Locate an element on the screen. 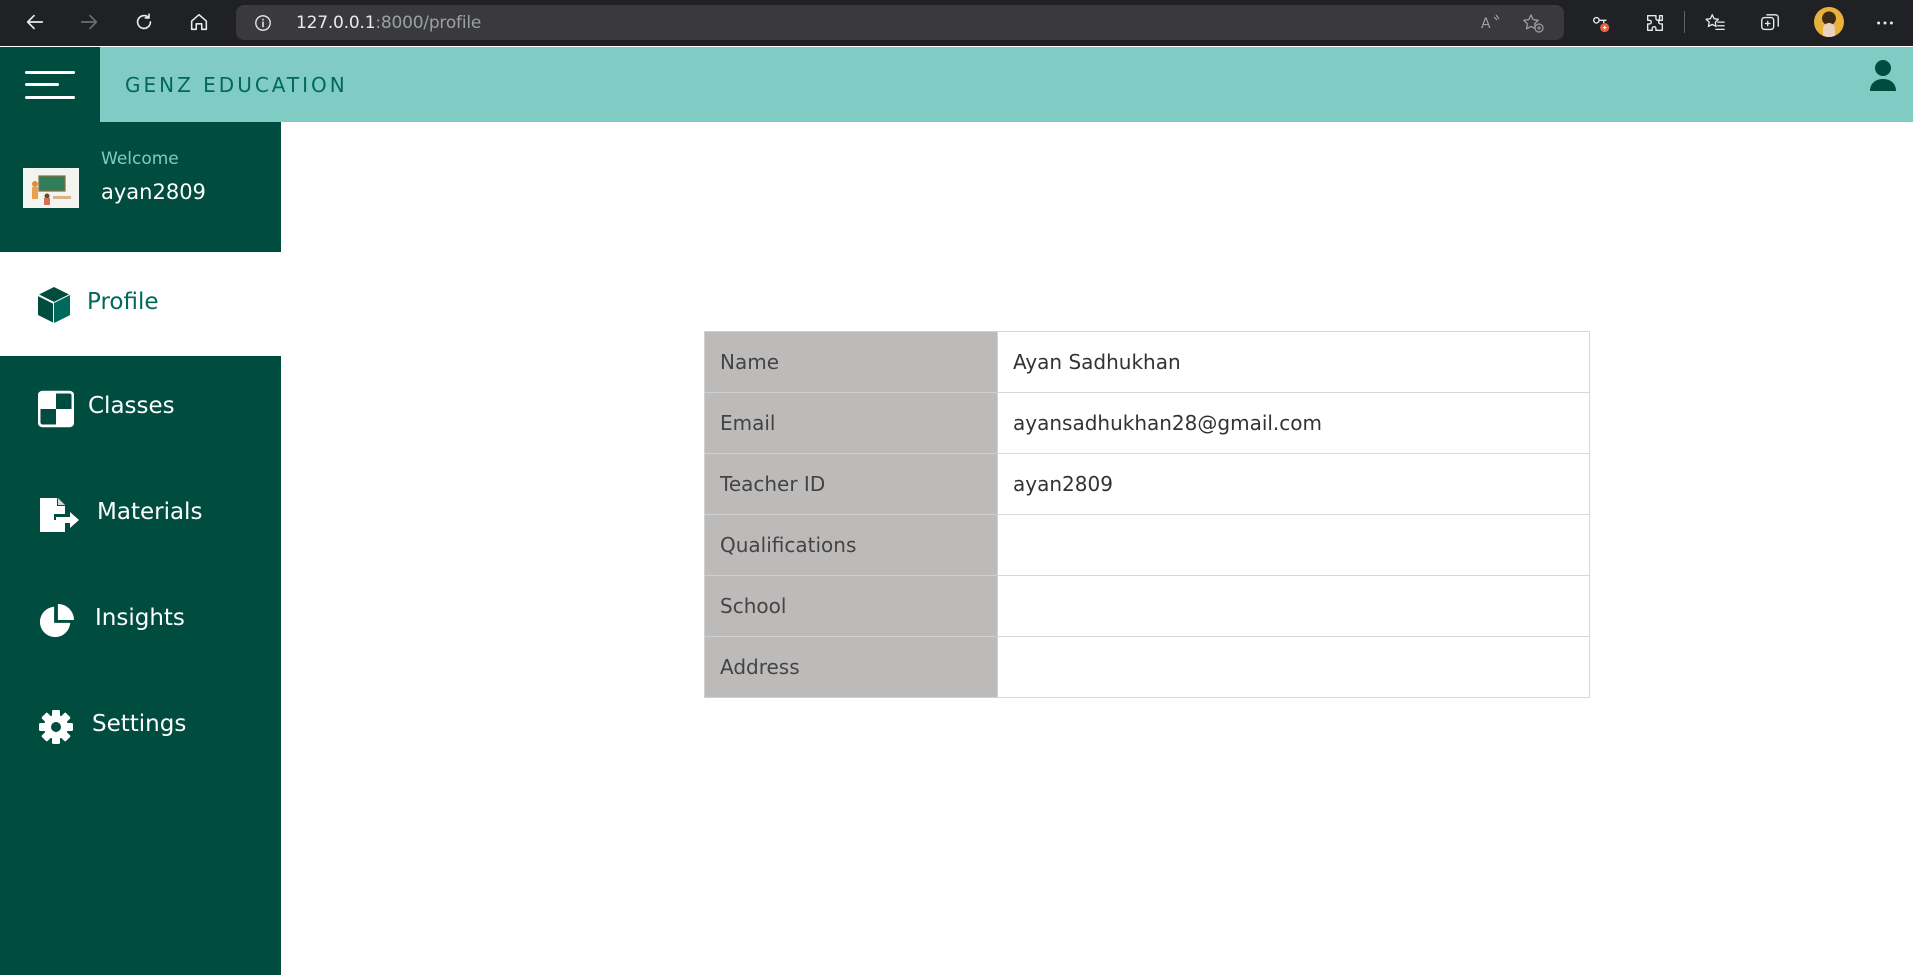 The height and width of the screenshot is (975, 1913). extension-icon is located at coordinates (1601, 23).